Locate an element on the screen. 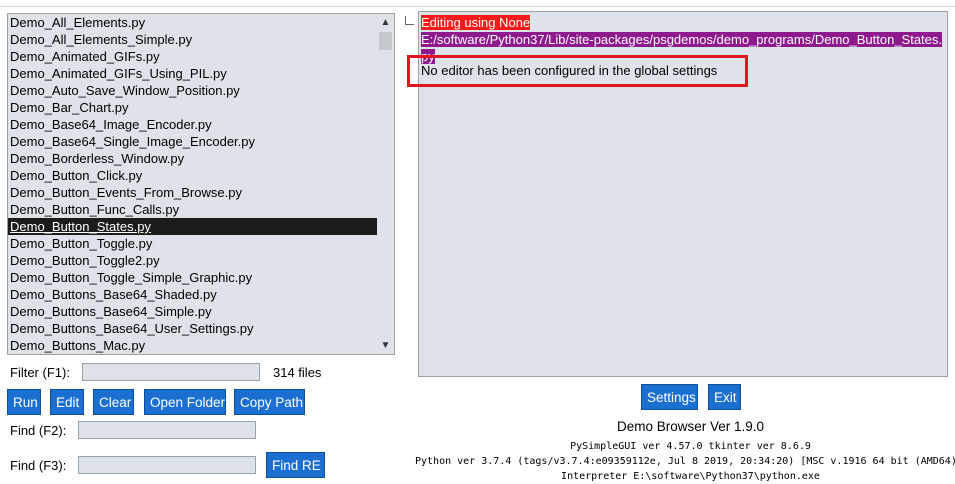 This screenshot has height=484, width=955. file-list-item: Demo_Buttons_Base64_Shaded.py is located at coordinates (193, 294).